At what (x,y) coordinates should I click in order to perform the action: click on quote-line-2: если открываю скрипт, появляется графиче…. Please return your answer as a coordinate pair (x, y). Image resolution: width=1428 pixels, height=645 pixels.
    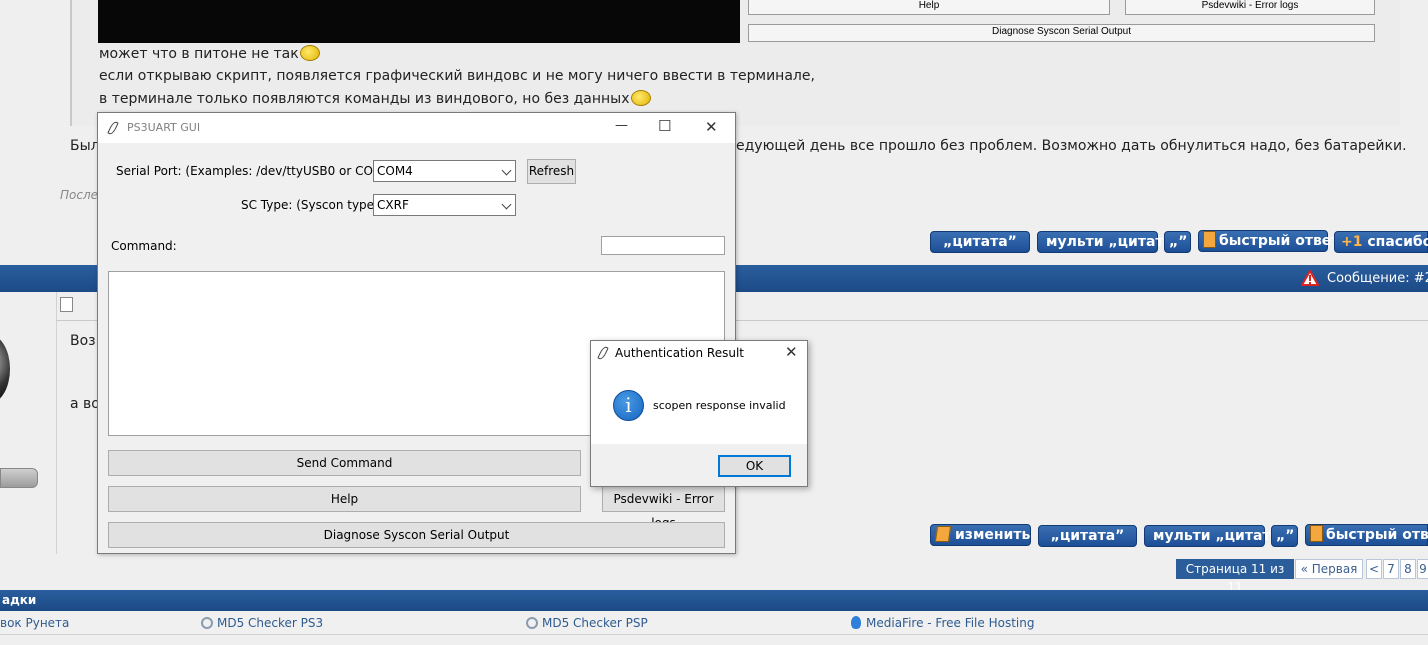
    Looking at the image, I should click on (457, 76).